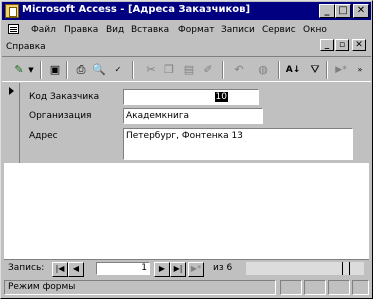 The image size is (373, 299). Describe the element at coordinates (178, 269) in the screenshot. I see `last-record-button: ▶|` at that location.